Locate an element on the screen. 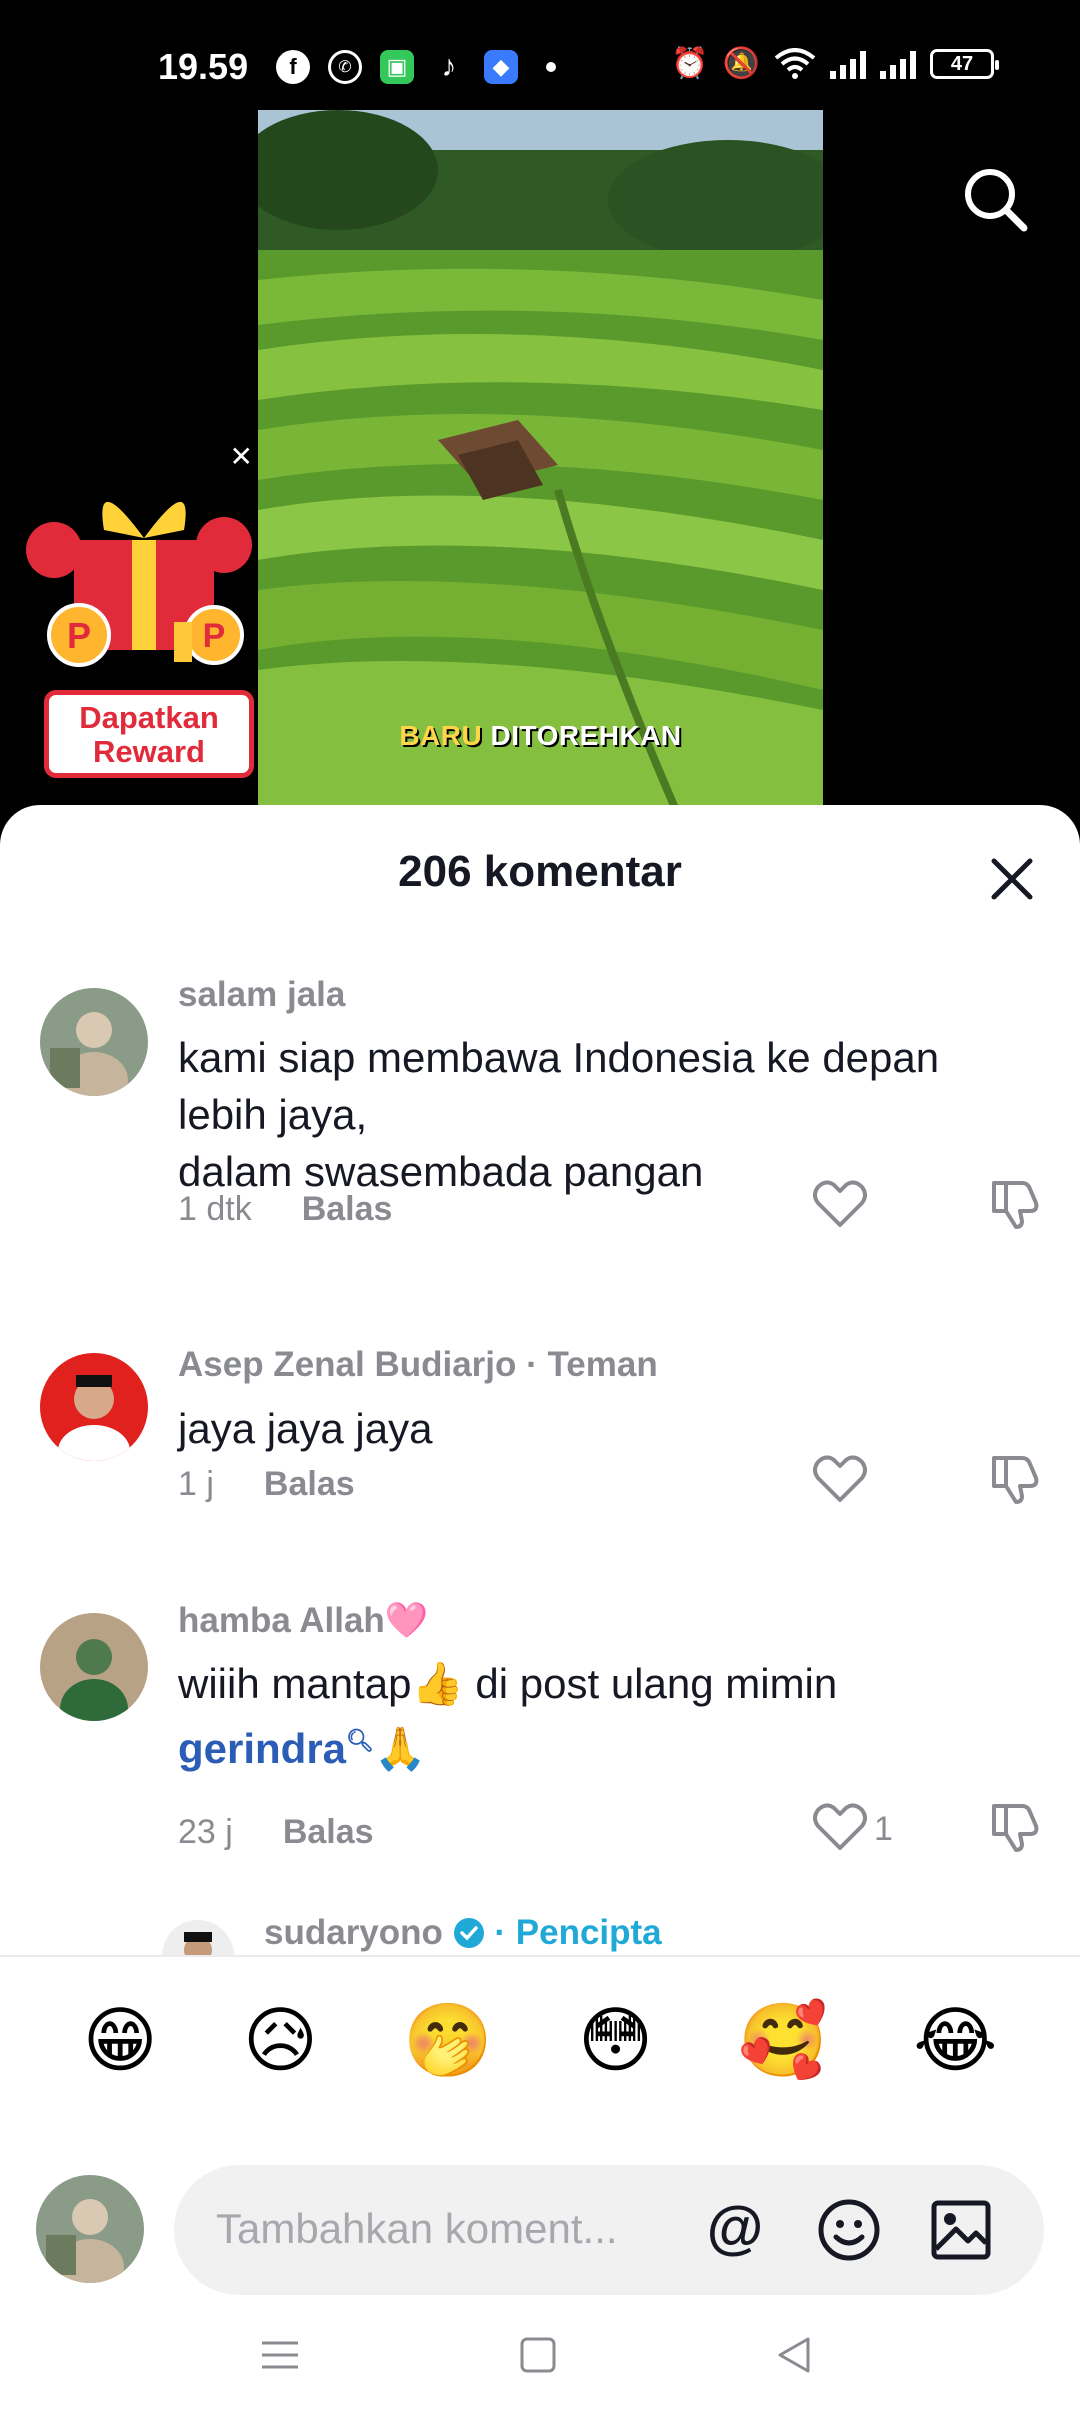 This screenshot has width=1080, height=2412. notification-icons: f ✆ ▣ ♪ ◆ is located at coordinates (416, 67).